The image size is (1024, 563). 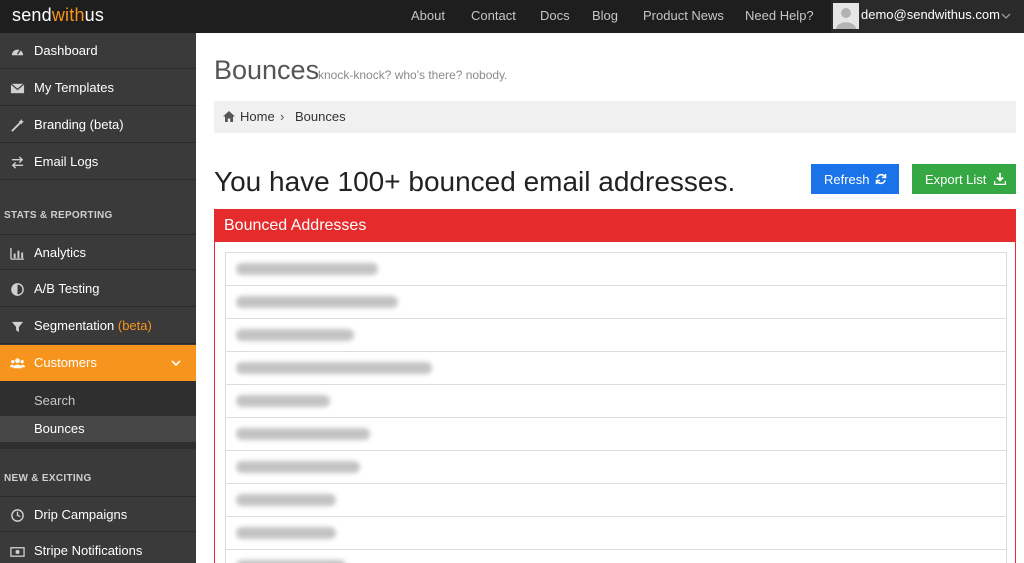 What do you see at coordinates (267, 70) in the screenshot?
I see `page-title: Bounces` at bounding box center [267, 70].